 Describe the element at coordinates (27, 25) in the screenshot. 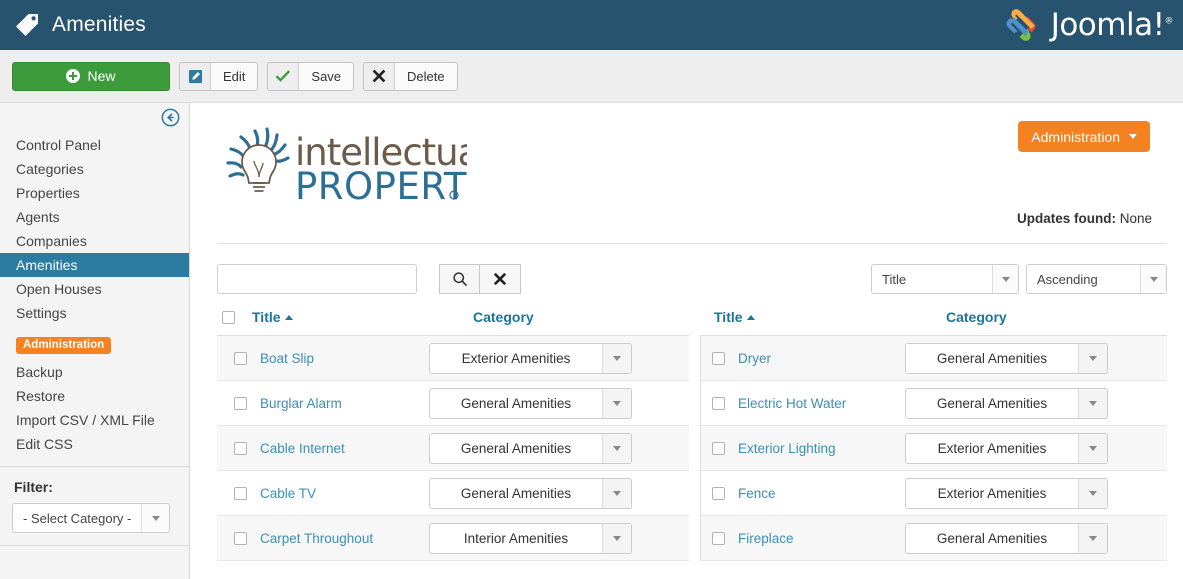

I see `tag-icon` at that location.